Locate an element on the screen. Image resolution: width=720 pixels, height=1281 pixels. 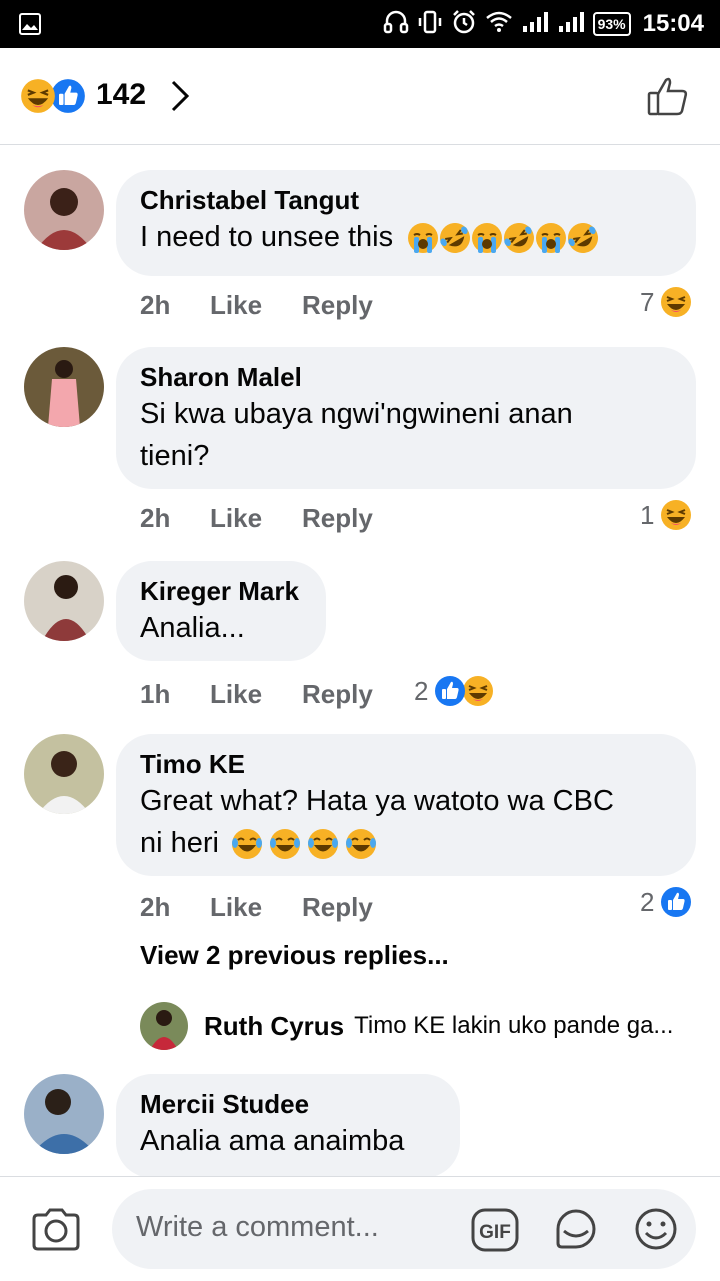
alarm-icon is located at coordinates (464, 24).